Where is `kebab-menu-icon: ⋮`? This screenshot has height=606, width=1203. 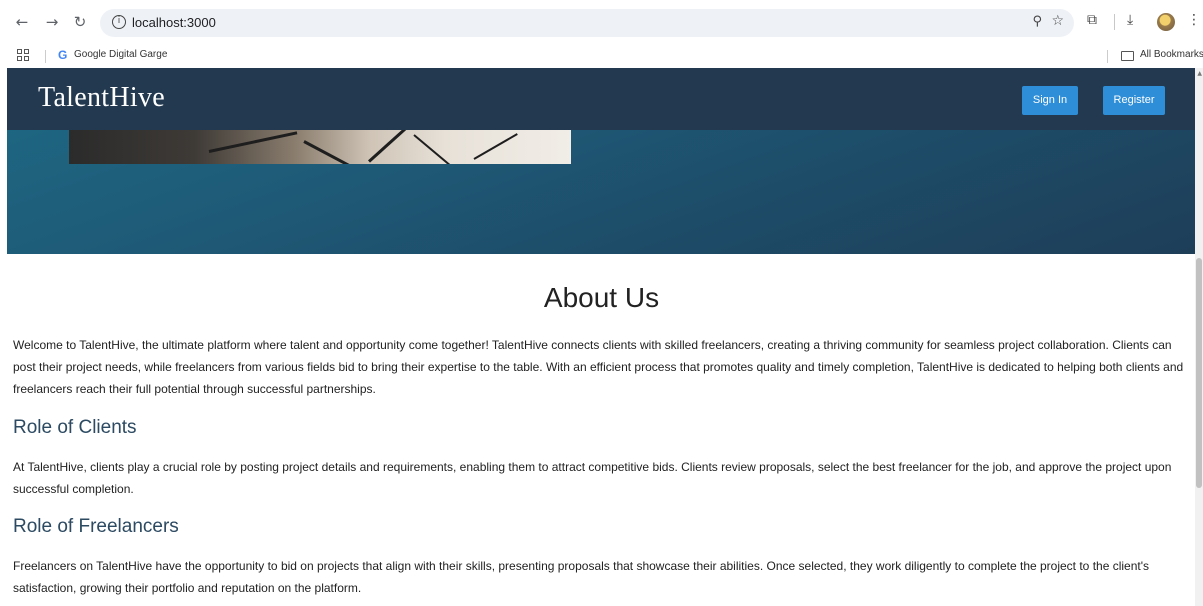 kebab-menu-icon: ⋮ is located at coordinates (1194, 20).